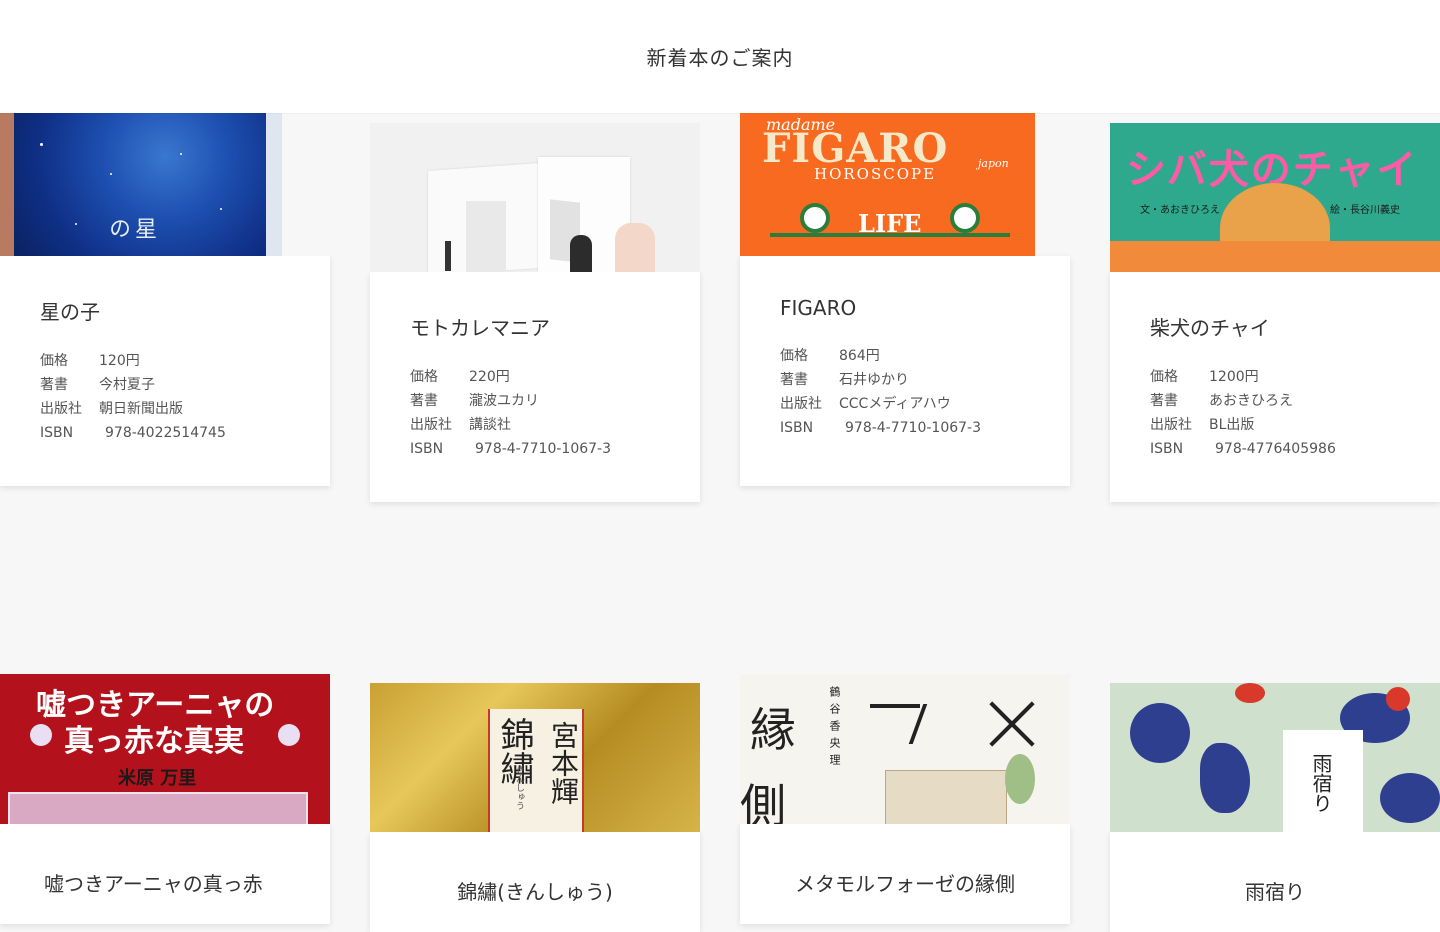 The height and width of the screenshot is (932, 1440). What do you see at coordinates (1232, 425) in the screenshot?
I see `book-publisher: BL出版` at bounding box center [1232, 425].